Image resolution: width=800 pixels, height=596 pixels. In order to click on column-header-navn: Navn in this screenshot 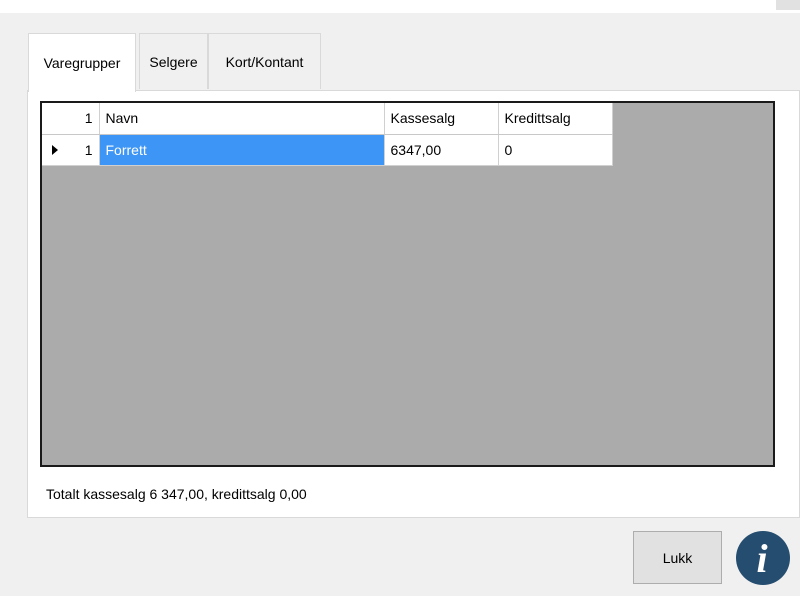, I will do `click(242, 119)`.